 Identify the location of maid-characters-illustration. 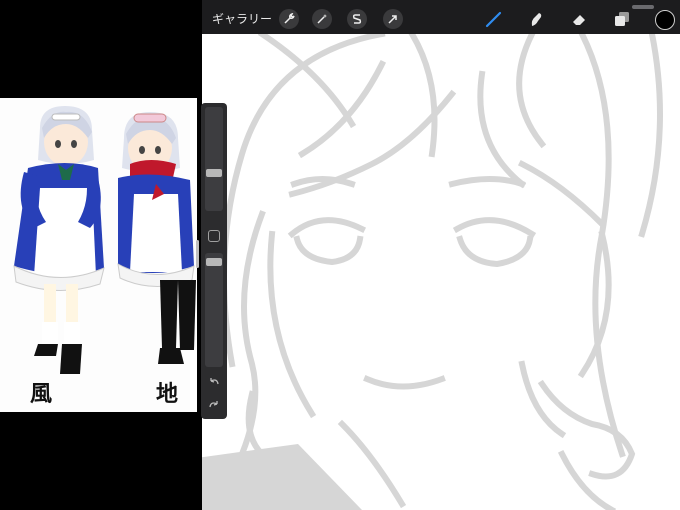
(104, 240).